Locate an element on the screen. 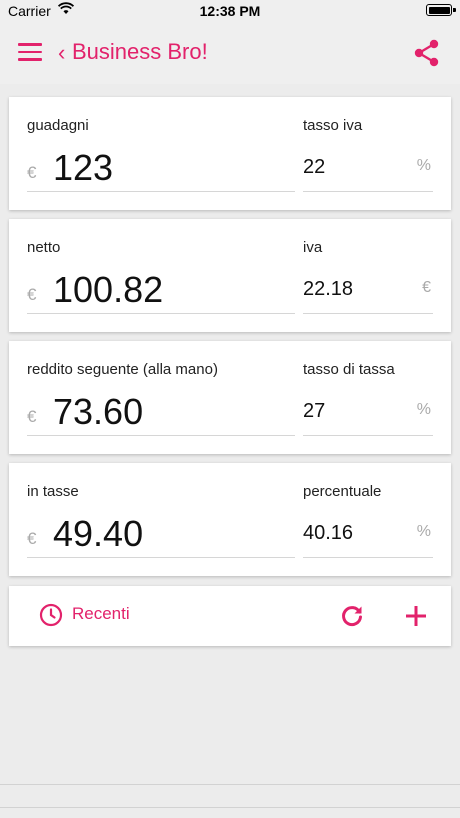  taxes-value: 49.40 is located at coordinates (98, 533).